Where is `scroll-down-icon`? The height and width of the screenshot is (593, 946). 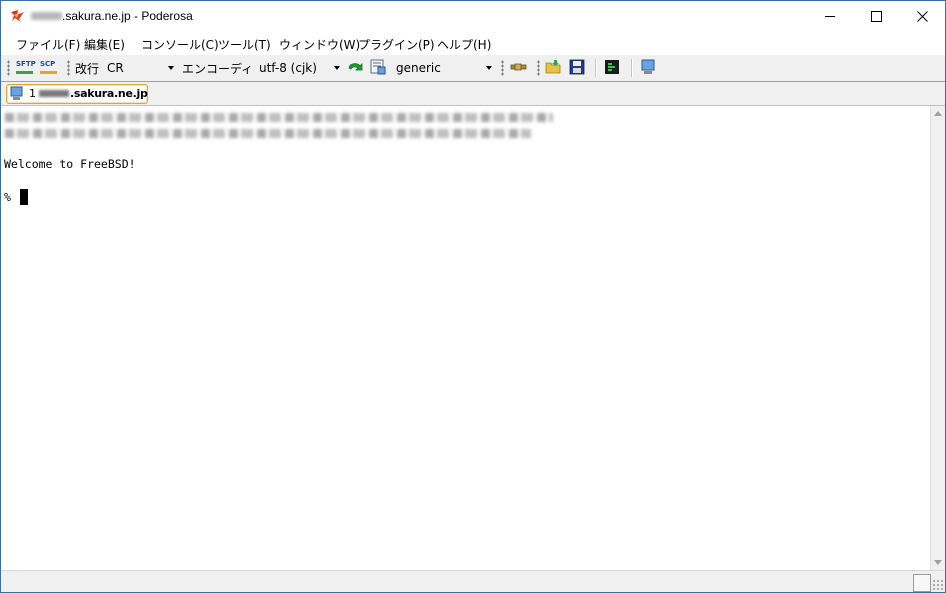 scroll-down-icon is located at coordinates (938, 562).